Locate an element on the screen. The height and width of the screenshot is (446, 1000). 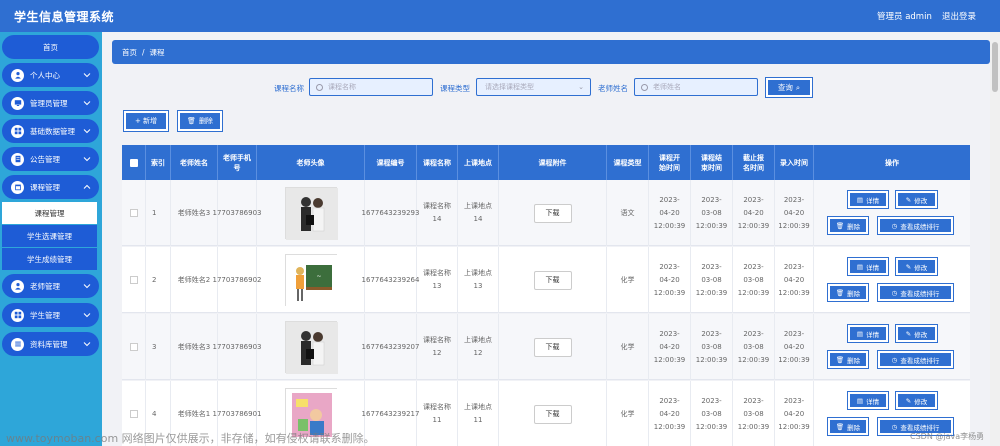
cell-avatar is located at coordinates (311, 213).